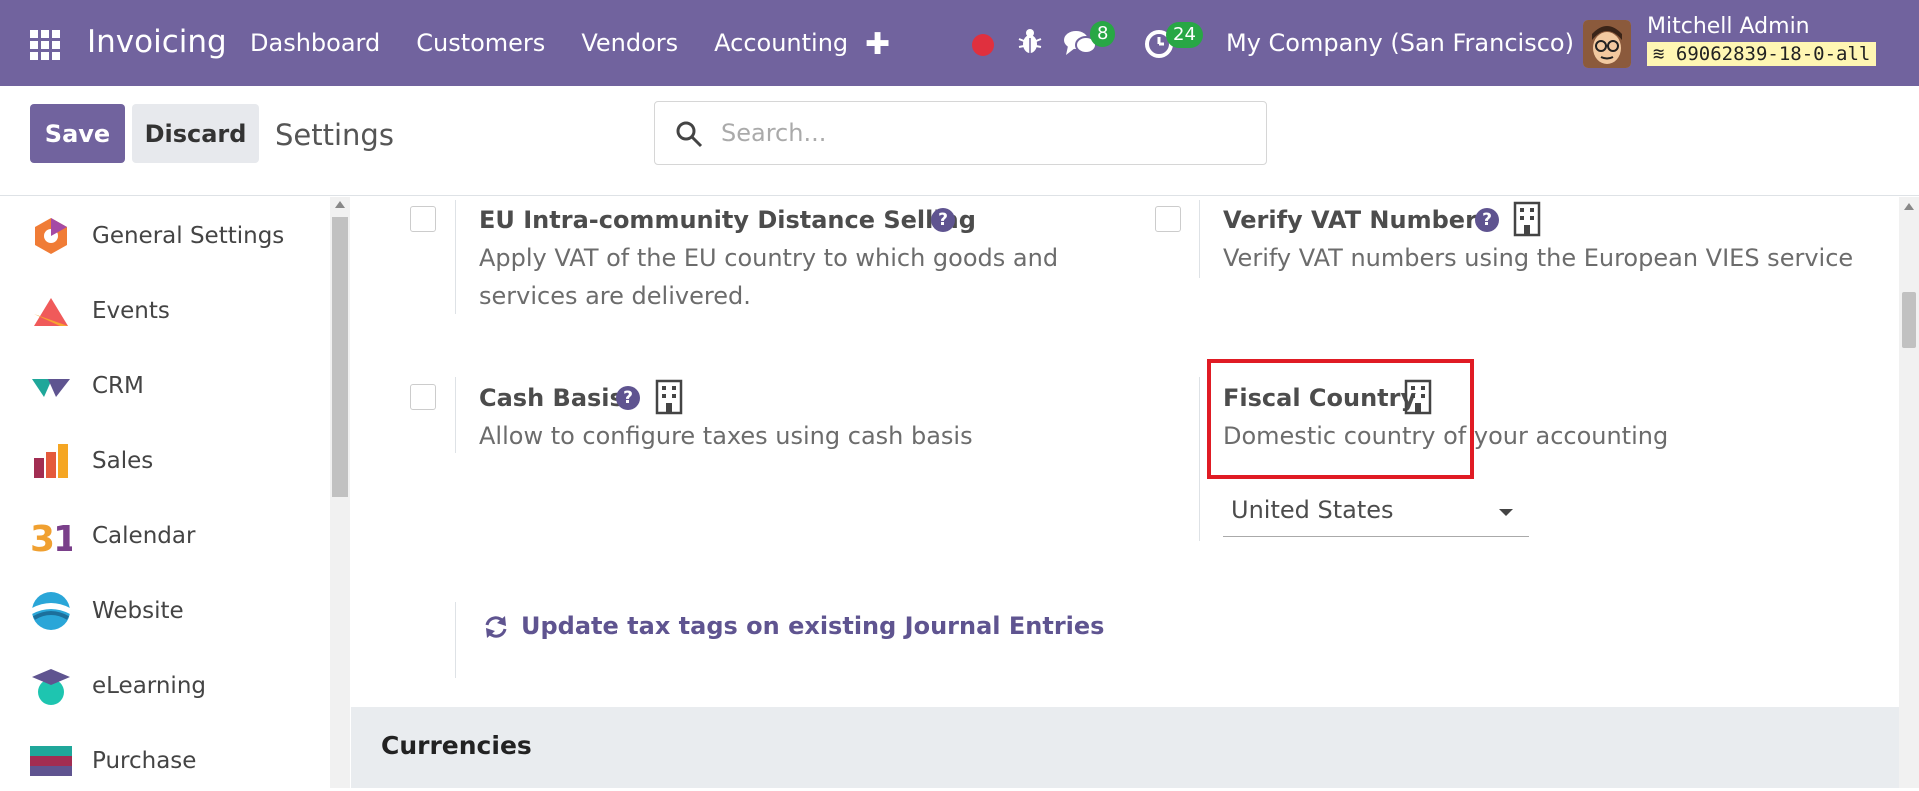 This screenshot has width=1919, height=791. I want to click on search-icon, so click(689, 134).